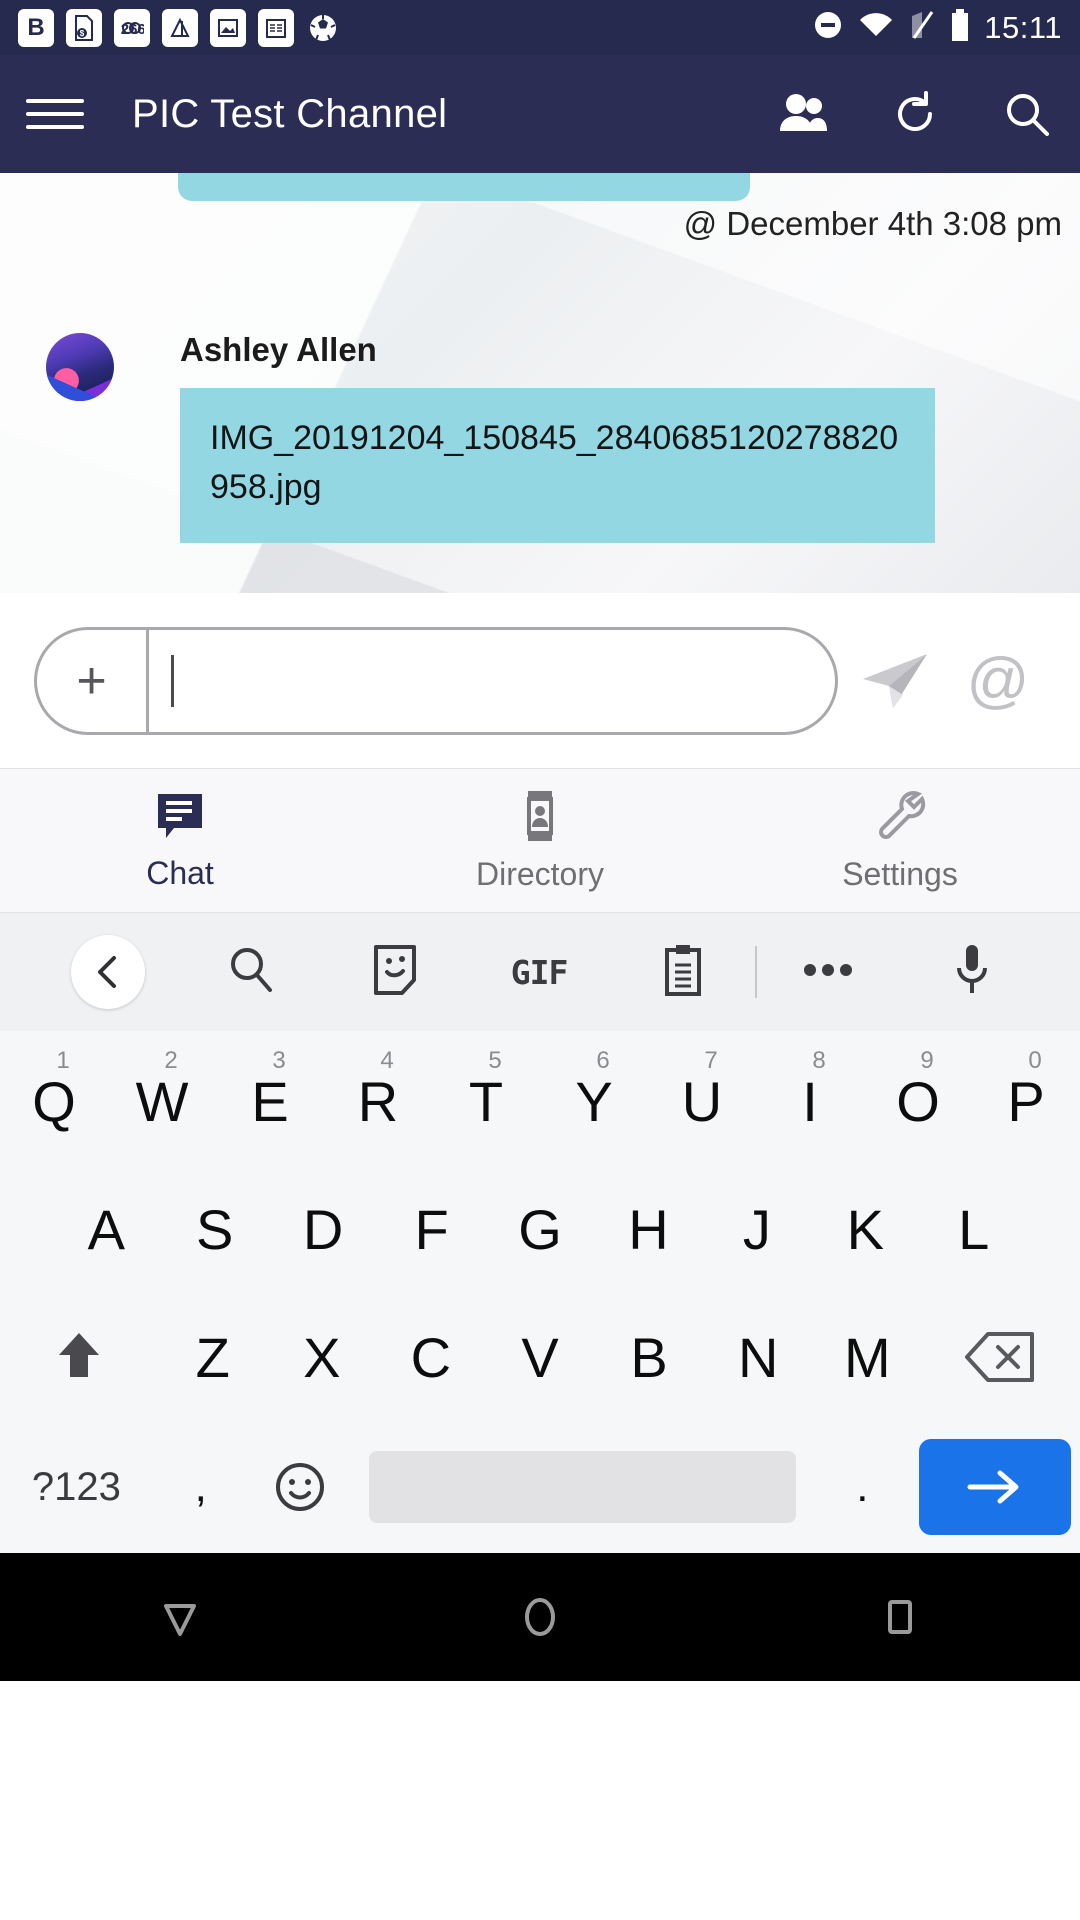 The height and width of the screenshot is (1920, 1080). I want to click on key-W: 2W, so click(162, 1101).